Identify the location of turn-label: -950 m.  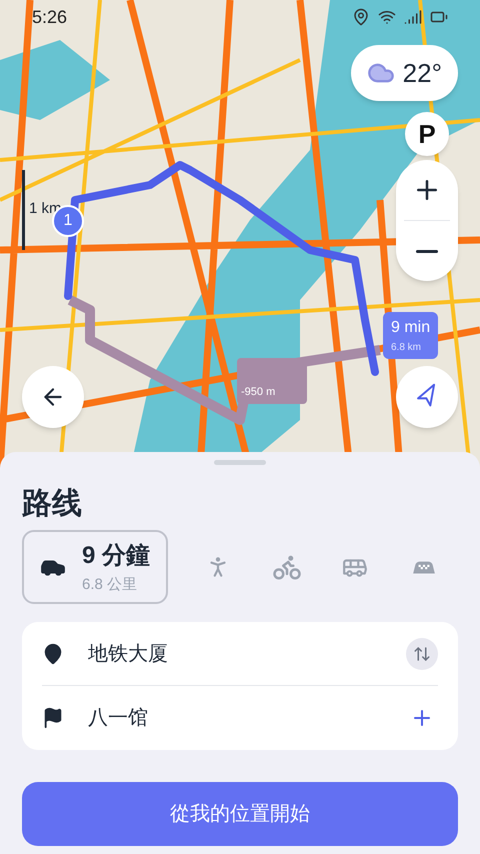
(272, 381).